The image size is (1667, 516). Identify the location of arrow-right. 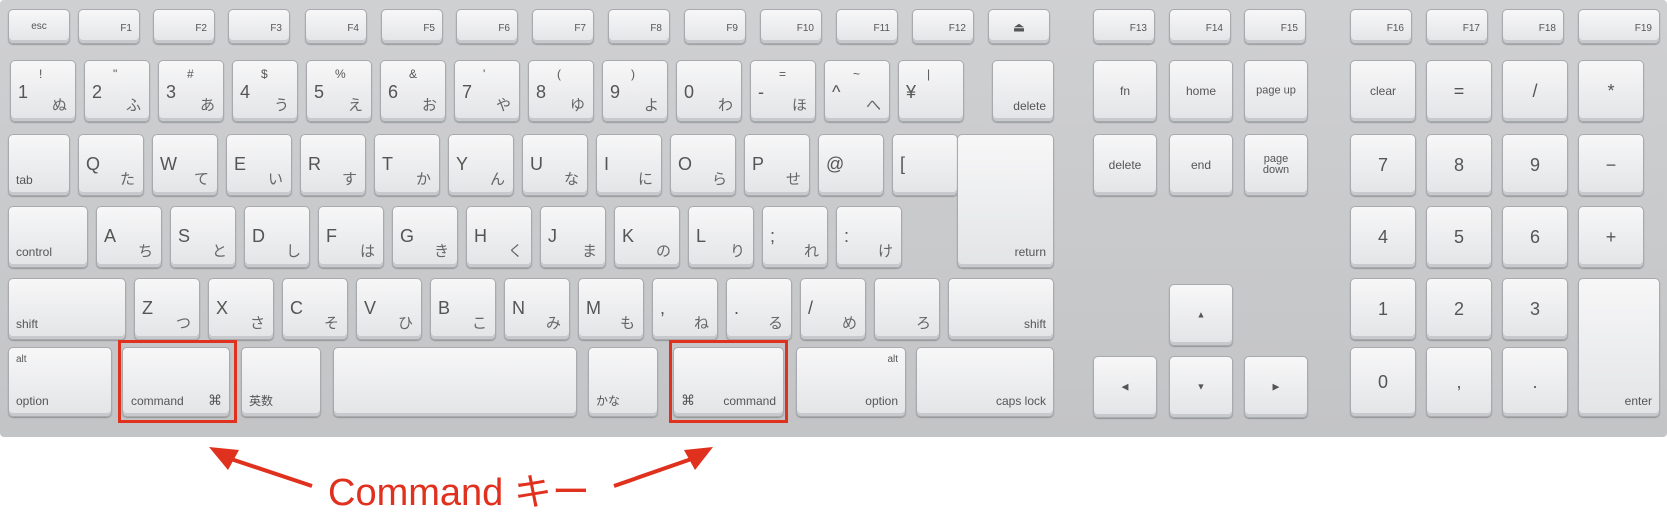
(657, 471).